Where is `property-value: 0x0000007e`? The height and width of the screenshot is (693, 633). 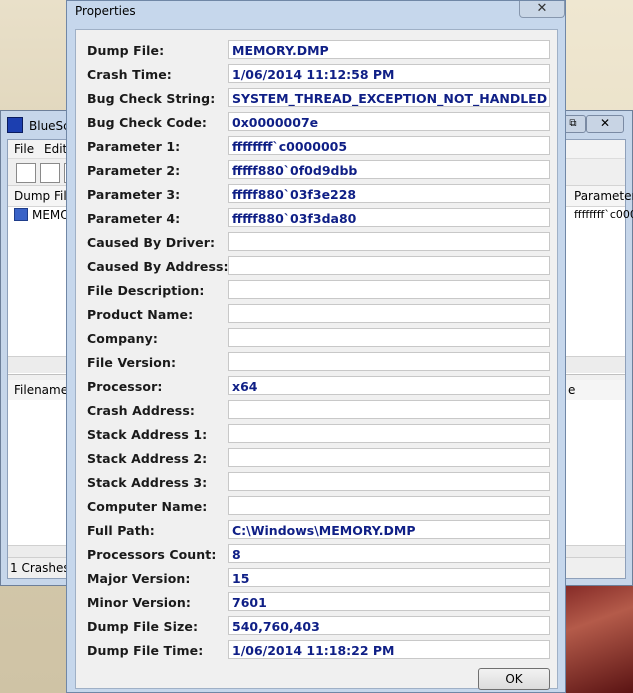 property-value: 0x0000007e is located at coordinates (275, 122).